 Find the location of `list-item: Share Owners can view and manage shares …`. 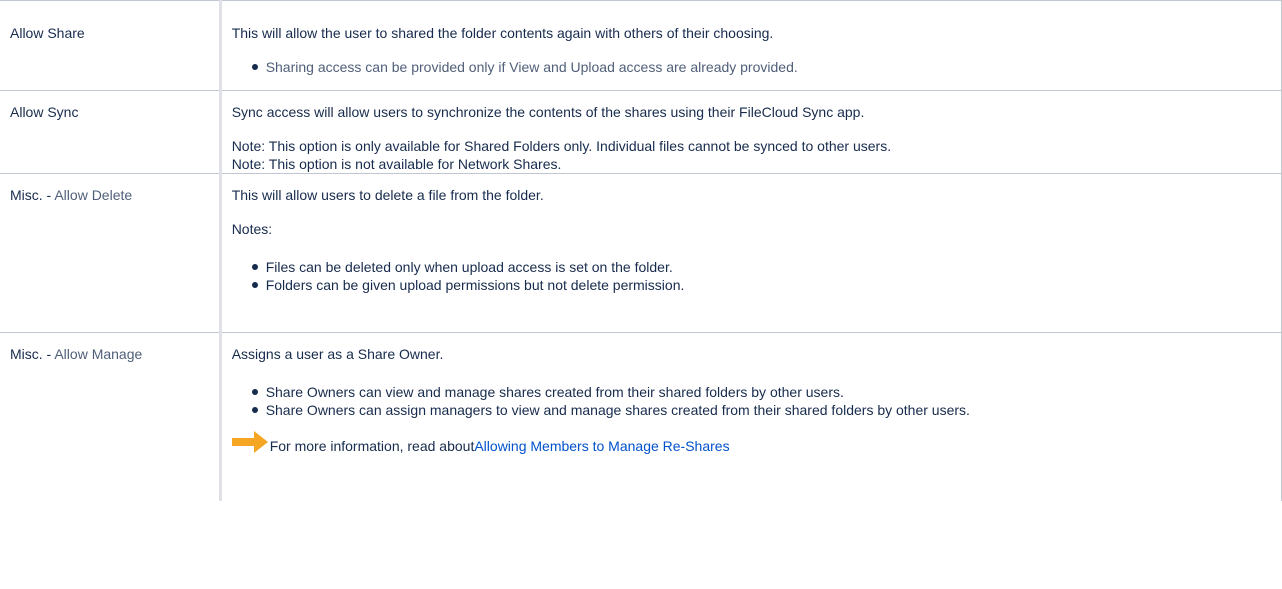

list-item: Share Owners can view and manage shares … is located at coordinates (761, 392).